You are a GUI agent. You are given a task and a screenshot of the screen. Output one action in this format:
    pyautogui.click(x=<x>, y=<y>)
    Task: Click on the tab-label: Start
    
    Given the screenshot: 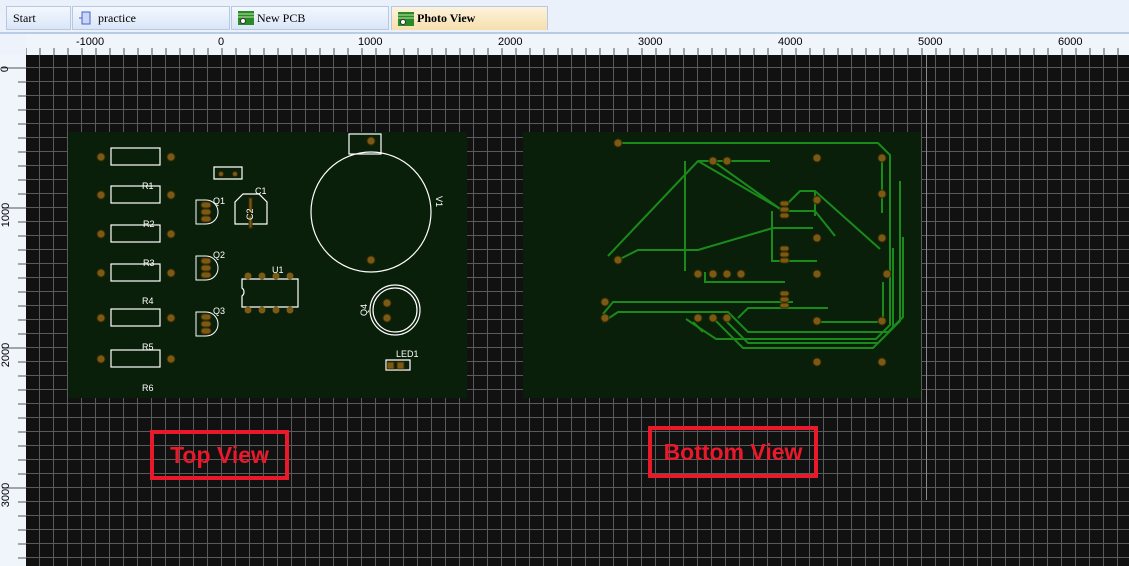 What is the action you would take?
    pyautogui.click(x=24, y=17)
    